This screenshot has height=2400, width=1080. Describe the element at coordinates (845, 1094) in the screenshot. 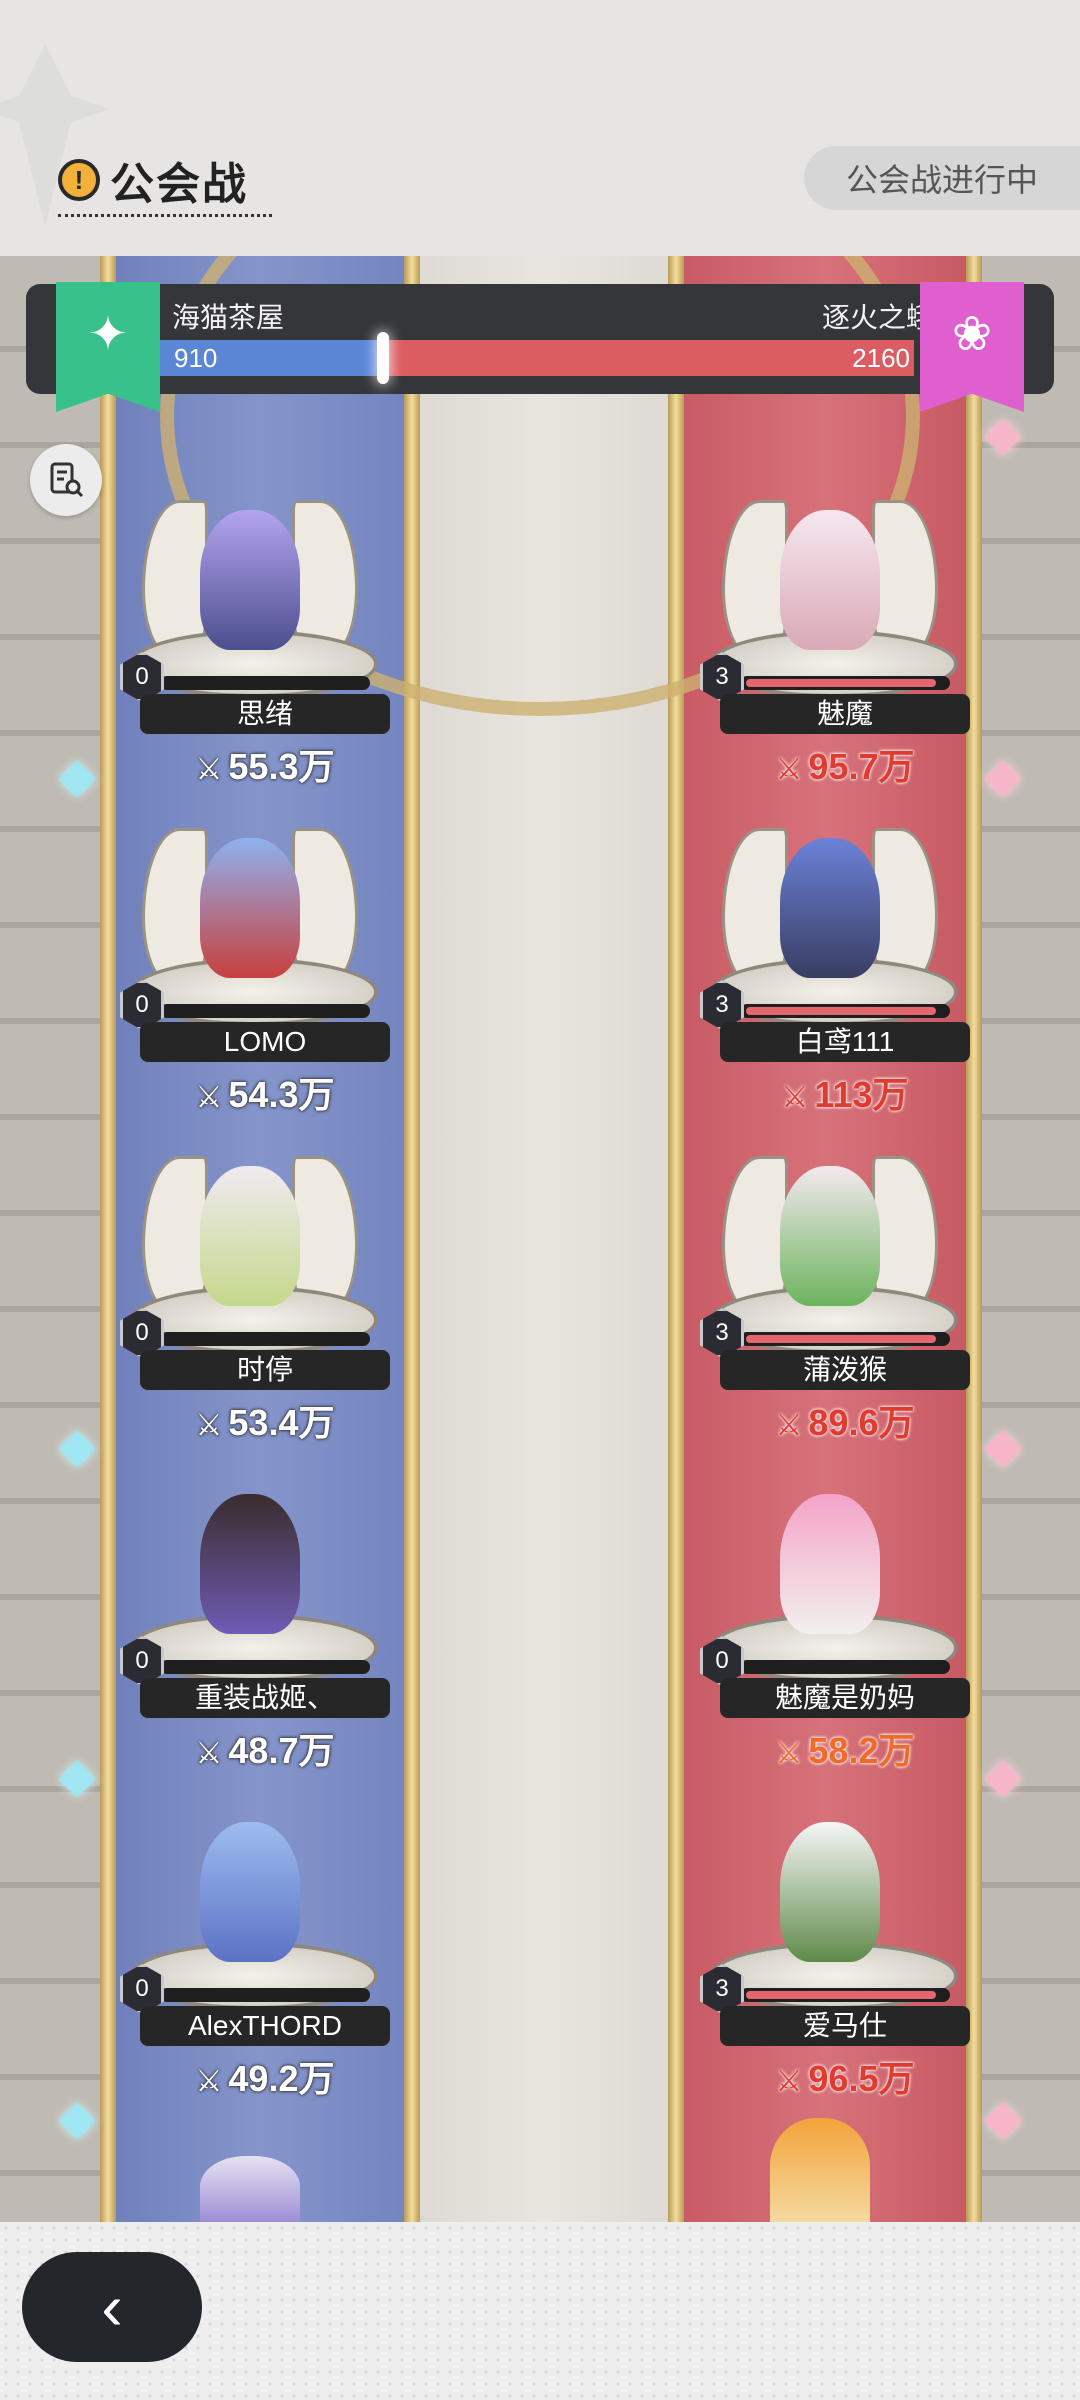

I see `player-power: ⚔ 113万` at that location.